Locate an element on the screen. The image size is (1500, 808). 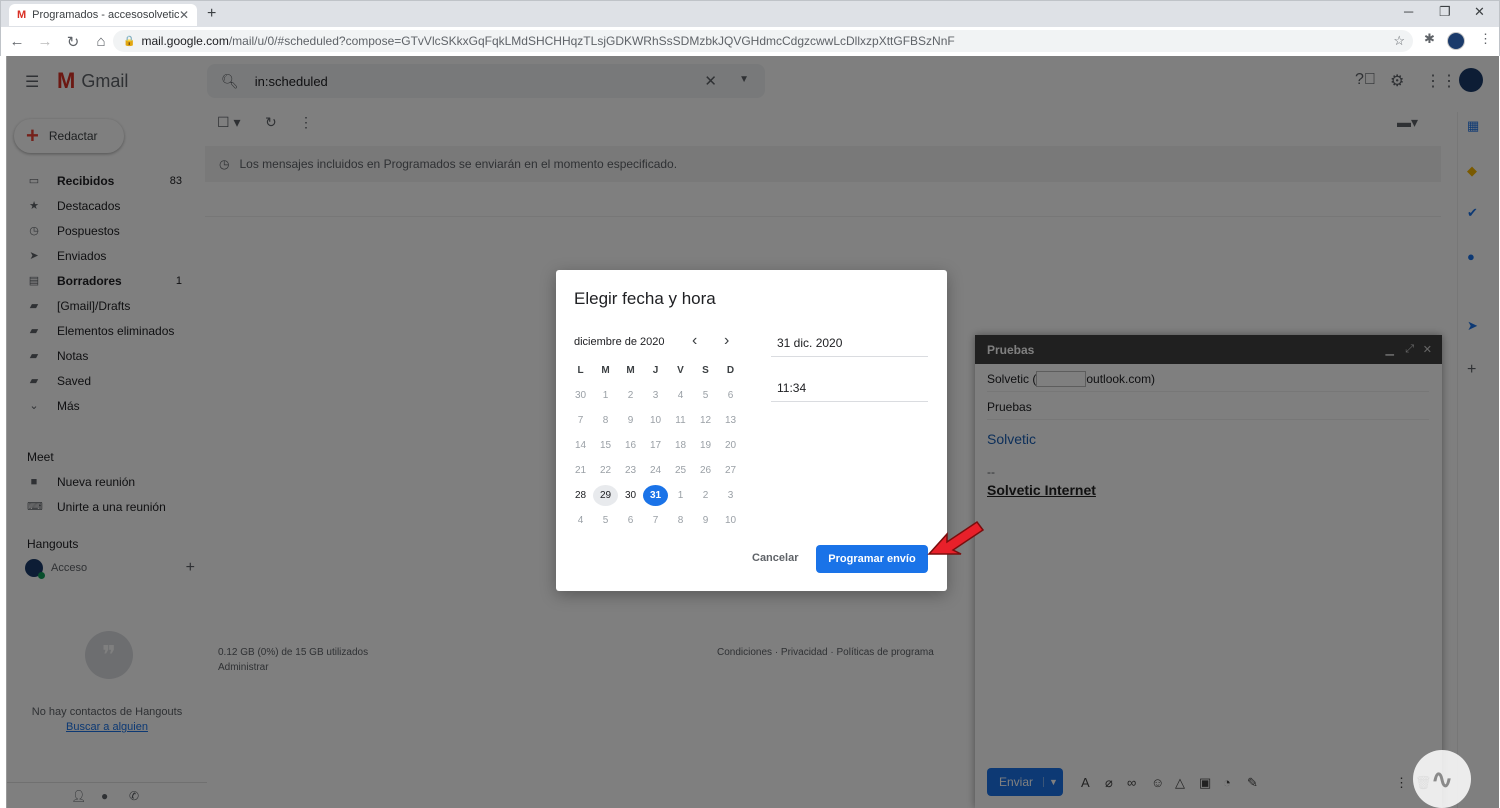
weekday-label: J is located at coordinates (655, 370).